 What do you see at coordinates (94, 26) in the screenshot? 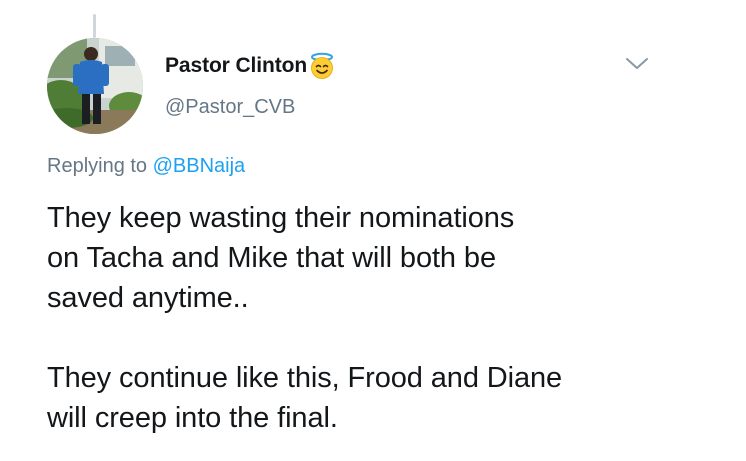
I see `thread-connector-line` at bounding box center [94, 26].